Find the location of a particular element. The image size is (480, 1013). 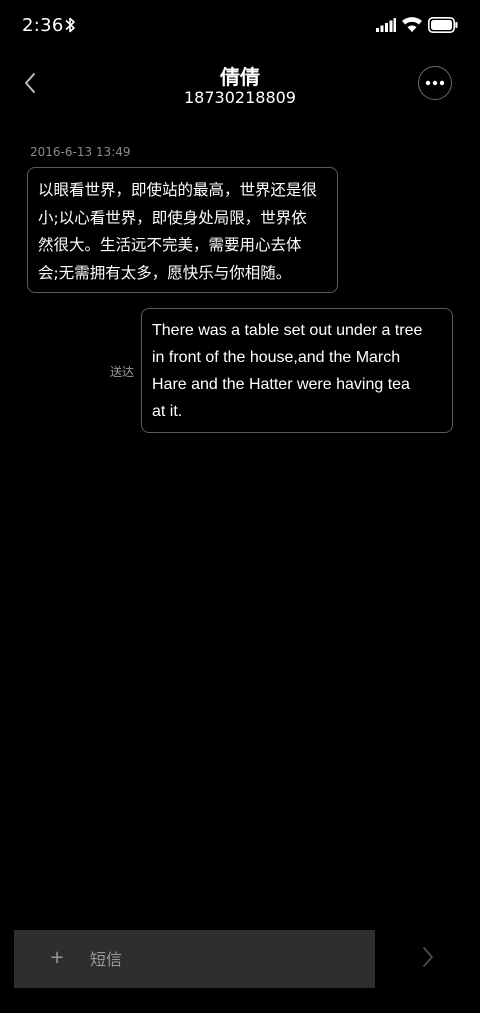

message-text-line: Hare and the Hatter were having tea is located at coordinates (281, 384).